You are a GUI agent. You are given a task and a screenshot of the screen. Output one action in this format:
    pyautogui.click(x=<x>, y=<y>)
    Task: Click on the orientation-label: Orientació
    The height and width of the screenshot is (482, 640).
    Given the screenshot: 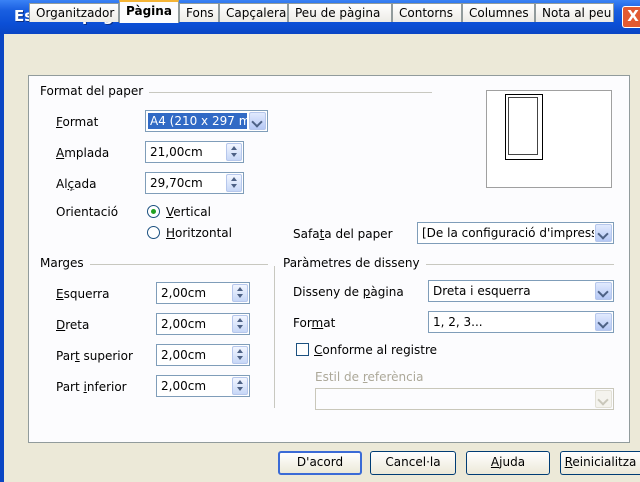 What is the action you would take?
    pyautogui.click(x=87, y=212)
    